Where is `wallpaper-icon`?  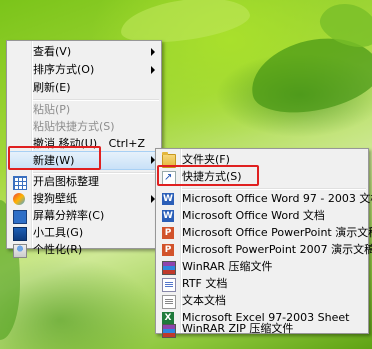 wallpaper-icon is located at coordinates (19, 199).